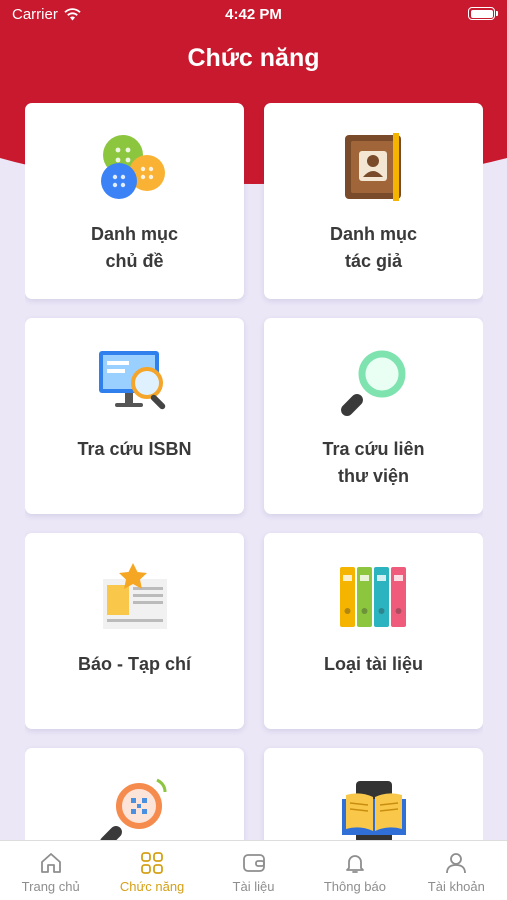 The height and width of the screenshot is (900, 507). What do you see at coordinates (134, 201) in the screenshot?
I see `function-card-topics: Danh mục chủ đề` at bounding box center [134, 201].